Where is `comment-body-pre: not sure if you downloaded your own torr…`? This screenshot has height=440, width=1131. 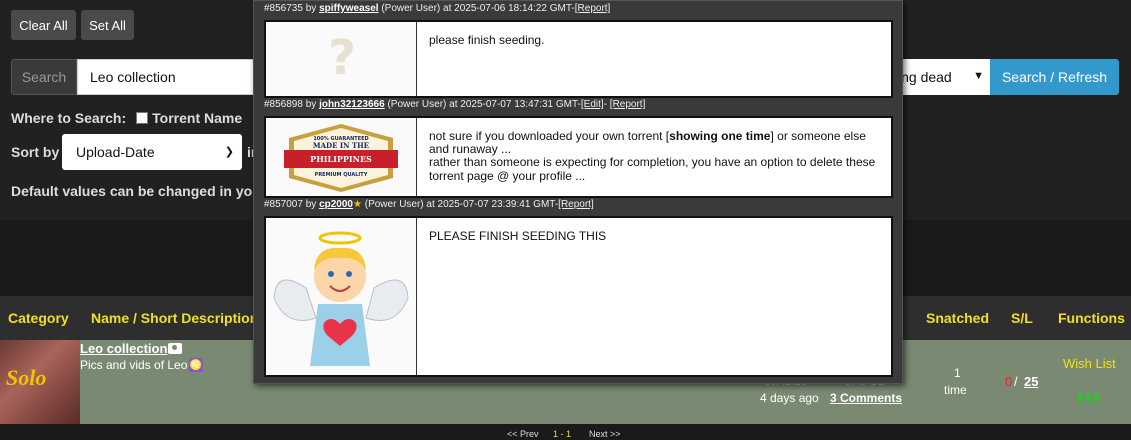
comment-body-pre: not sure if you downloaded your own torr… is located at coordinates (549, 136).